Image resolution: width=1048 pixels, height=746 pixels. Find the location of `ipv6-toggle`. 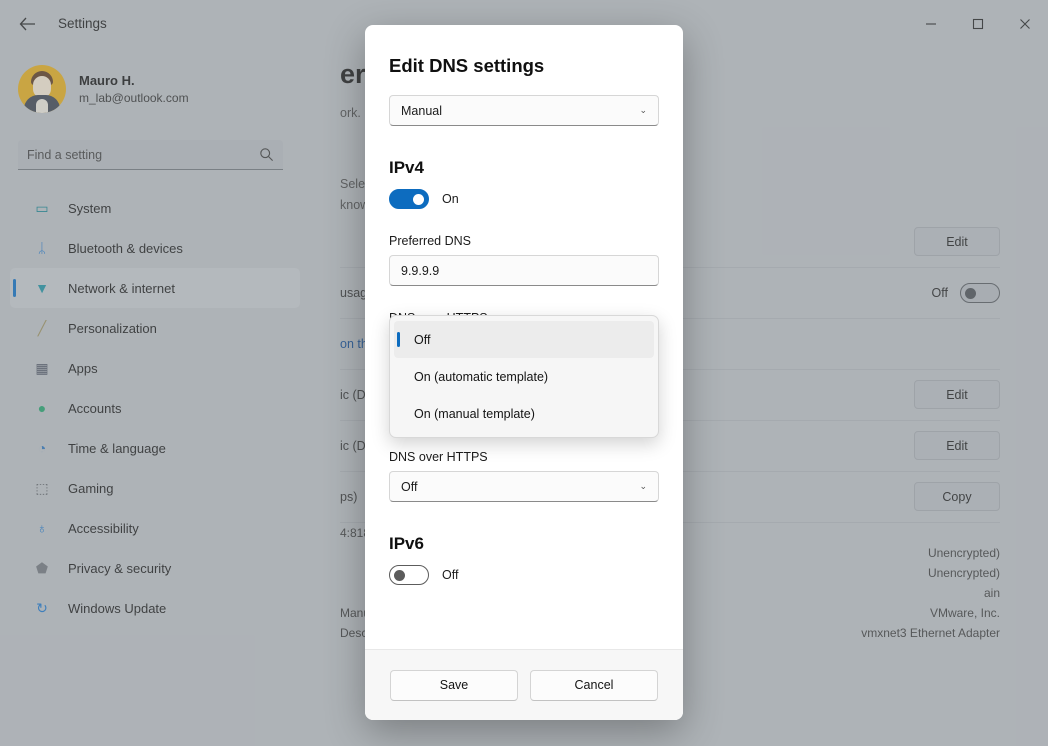

ipv6-toggle is located at coordinates (409, 575).